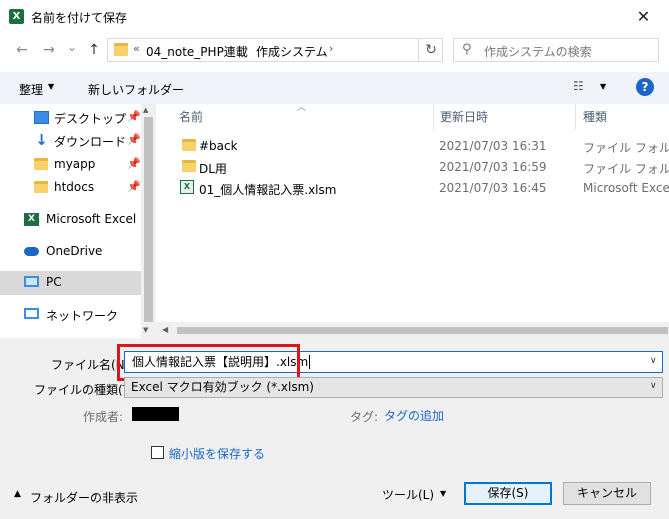  What do you see at coordinates (645, 87) in the screenshot?
I see `help-icon: ?` at bounding box center [645, 87].